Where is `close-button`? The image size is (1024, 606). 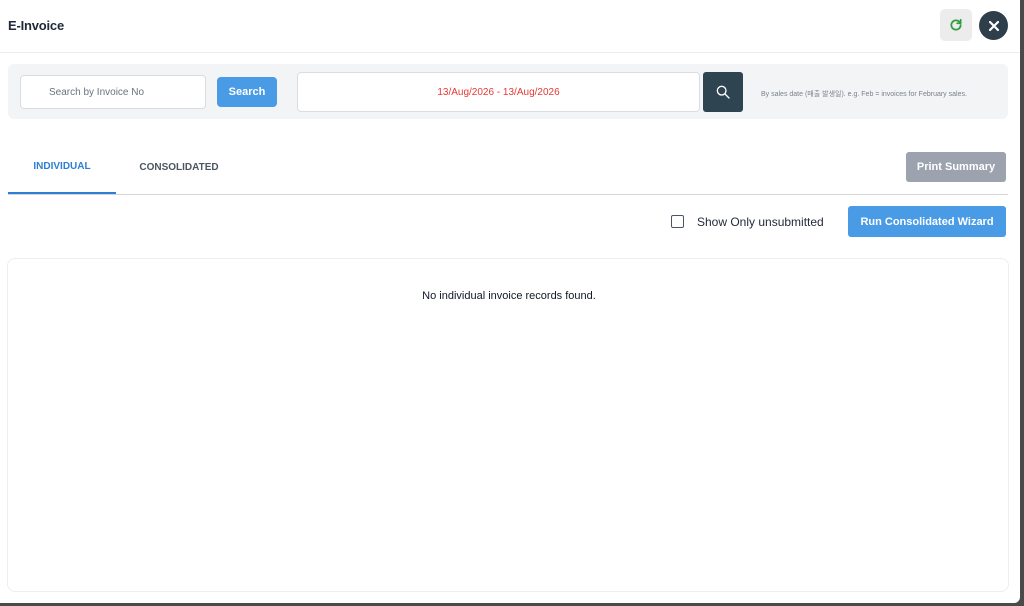 close-button is located at coordinates (993, 25).